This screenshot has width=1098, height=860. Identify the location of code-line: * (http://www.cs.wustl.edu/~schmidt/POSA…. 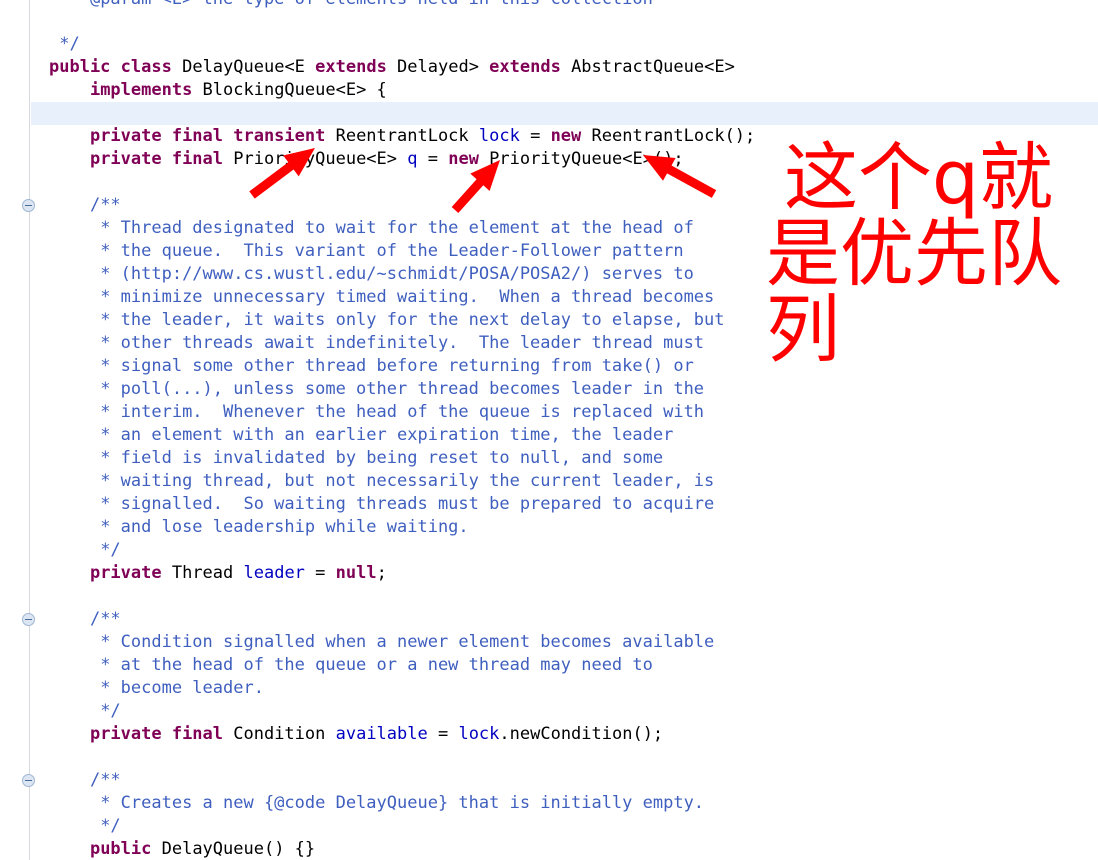
(564, 274).